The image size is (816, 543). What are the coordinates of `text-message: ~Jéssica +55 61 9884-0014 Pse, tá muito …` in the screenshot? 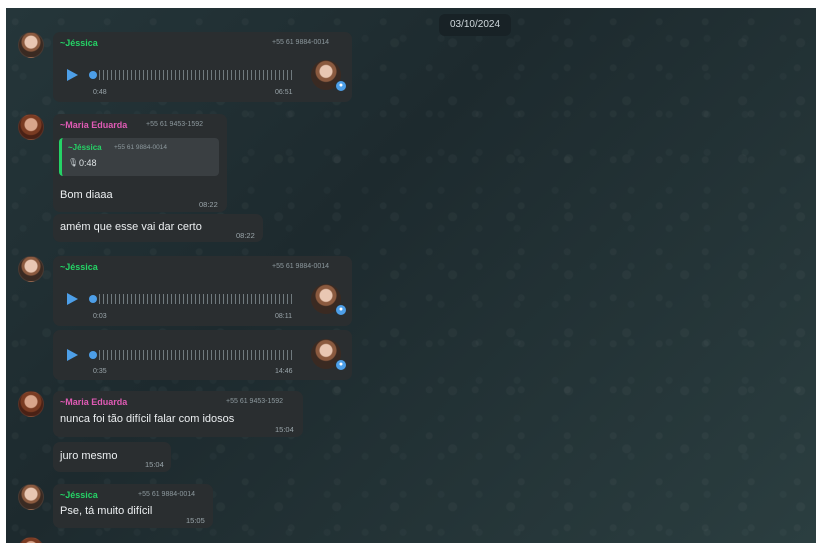 It's located at (133, 506).